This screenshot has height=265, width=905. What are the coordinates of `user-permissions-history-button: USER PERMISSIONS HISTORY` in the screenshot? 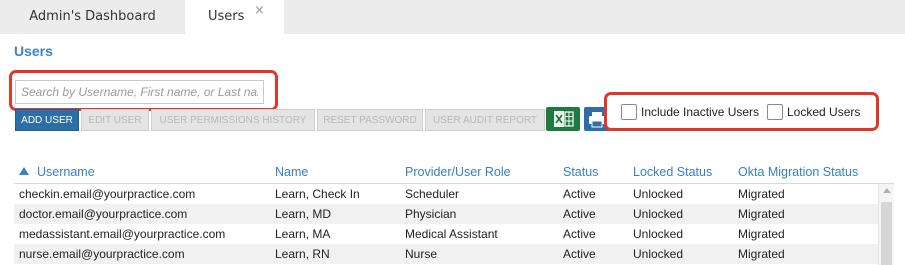 It's located at (233, 120).